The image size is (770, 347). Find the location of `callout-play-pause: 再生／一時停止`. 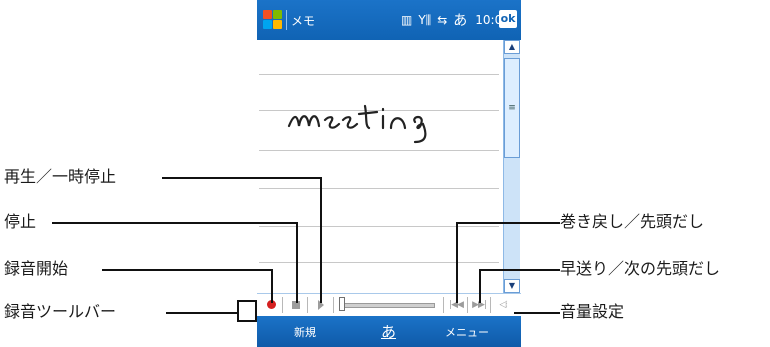

callout-play-pause: 再生／一時停止 is located at coordinates (60, 176).